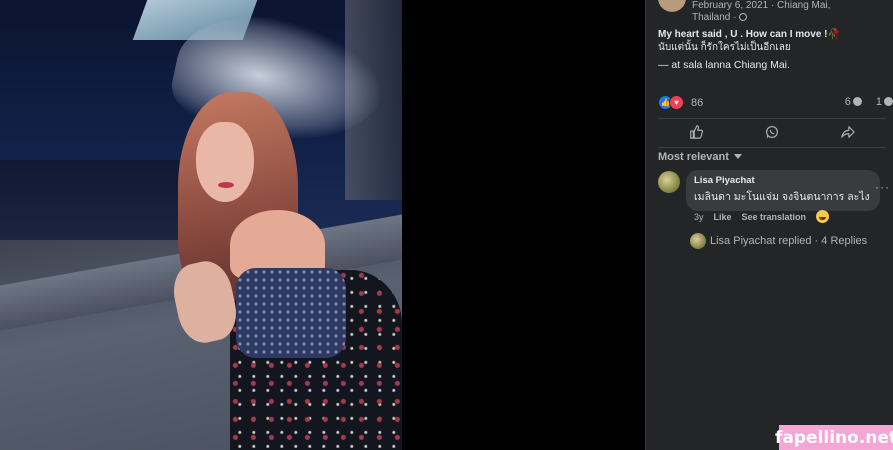 The height and width of the screenshot is (450, 893). What do you see at coordinates (699, 217) in the screenshot?
I see `comment-time: 3y` at bounding box center [699, 217].